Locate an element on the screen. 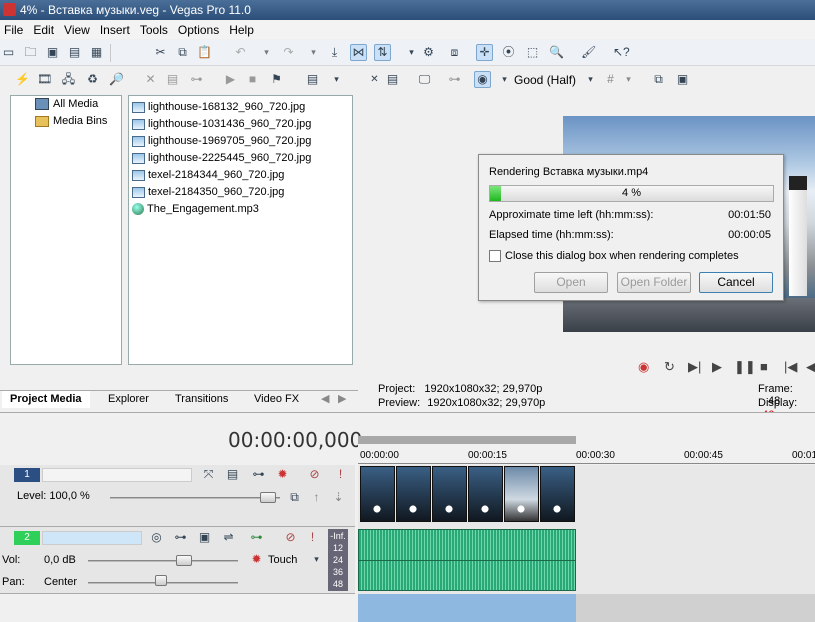  list-item: texel-2184344_960_720.jpg is located at coordinates (208, 175).